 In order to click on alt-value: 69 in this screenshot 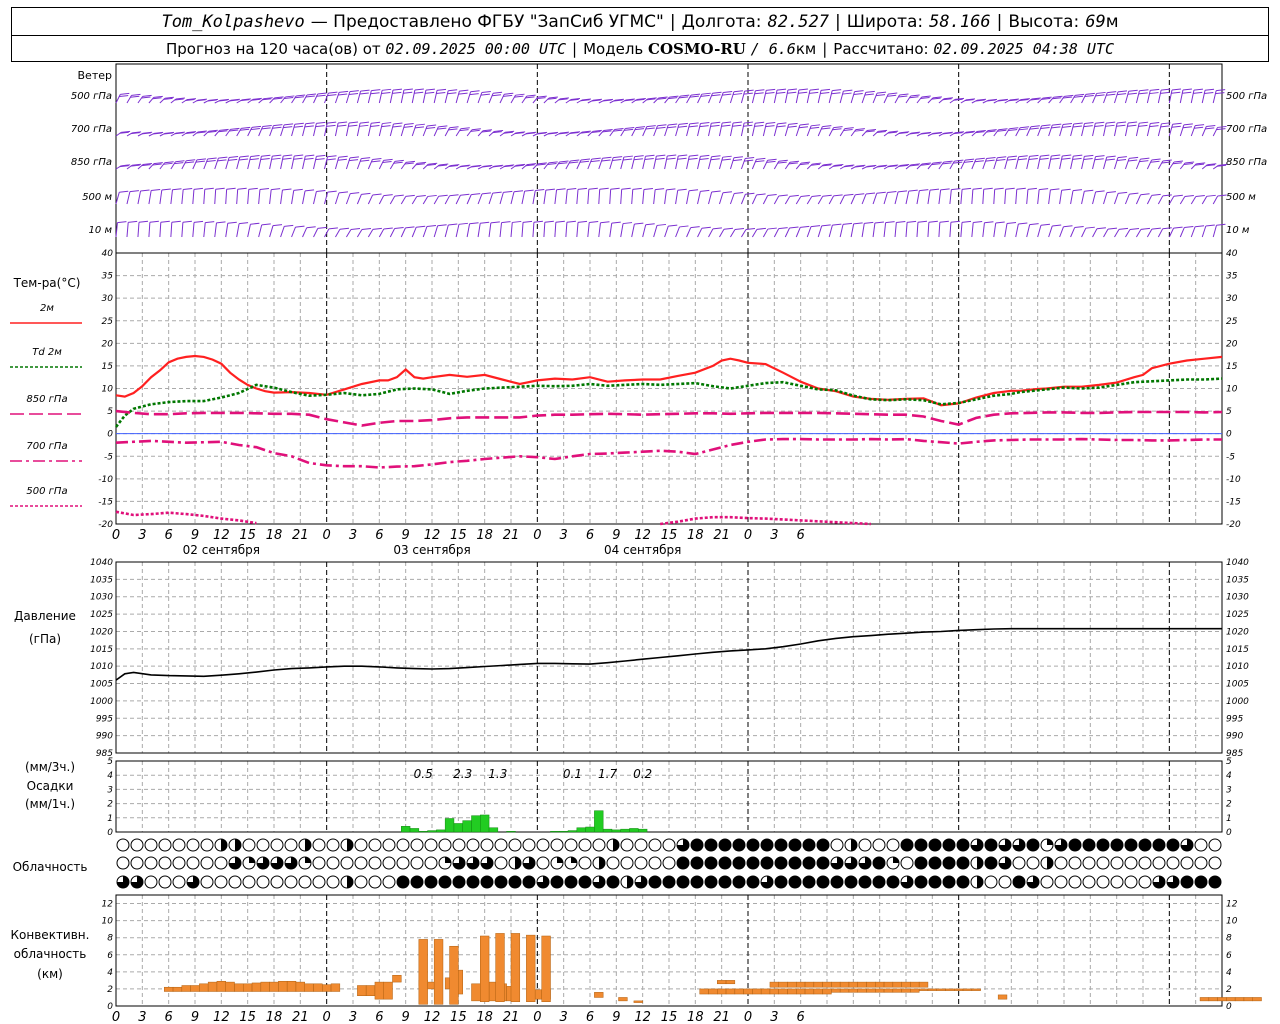, I will do `click(1095, 21)`.